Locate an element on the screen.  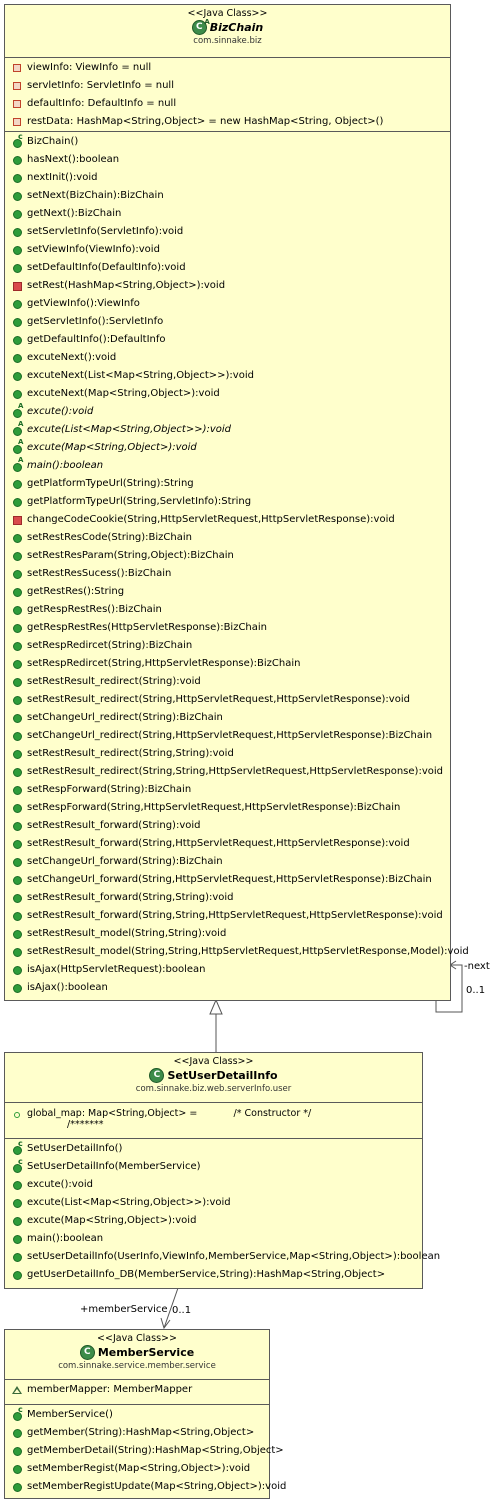
method-row: excuteNext():void is located at coordinates (227, 358).